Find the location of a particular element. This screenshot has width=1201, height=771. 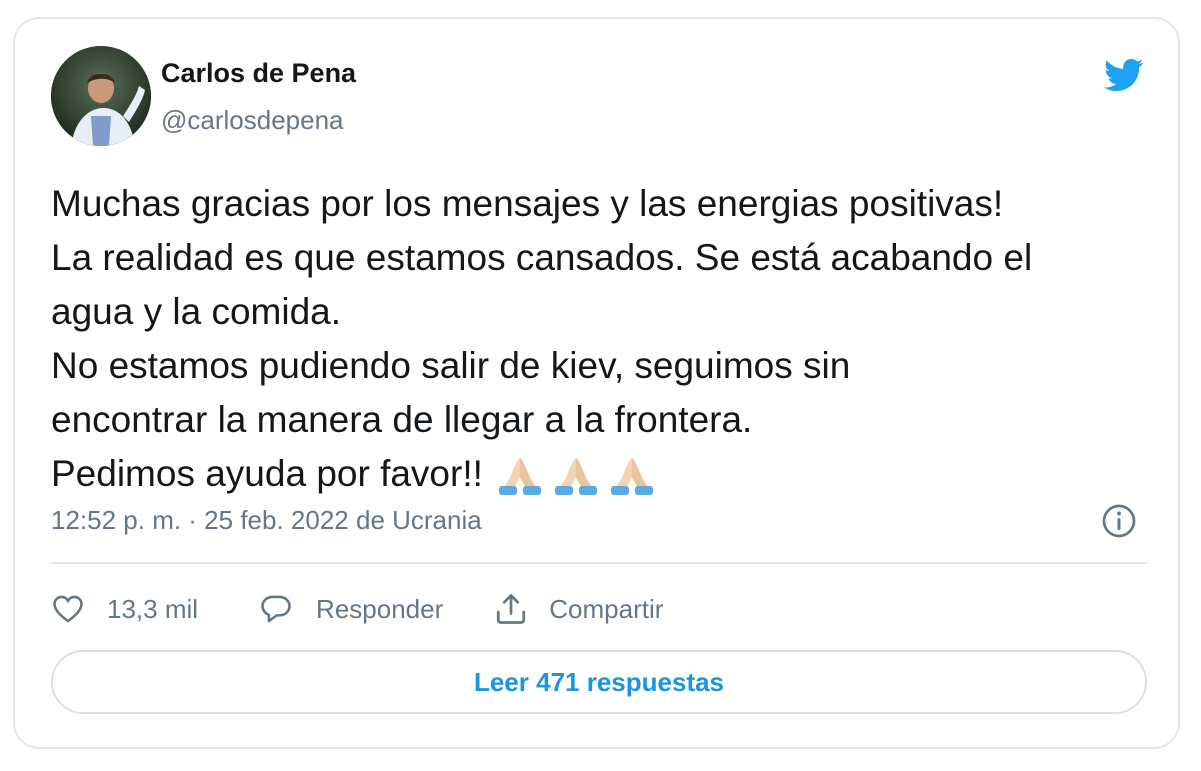

action-bar: 13,3 mil Responder Compartir is located at coordinates (357, 609).